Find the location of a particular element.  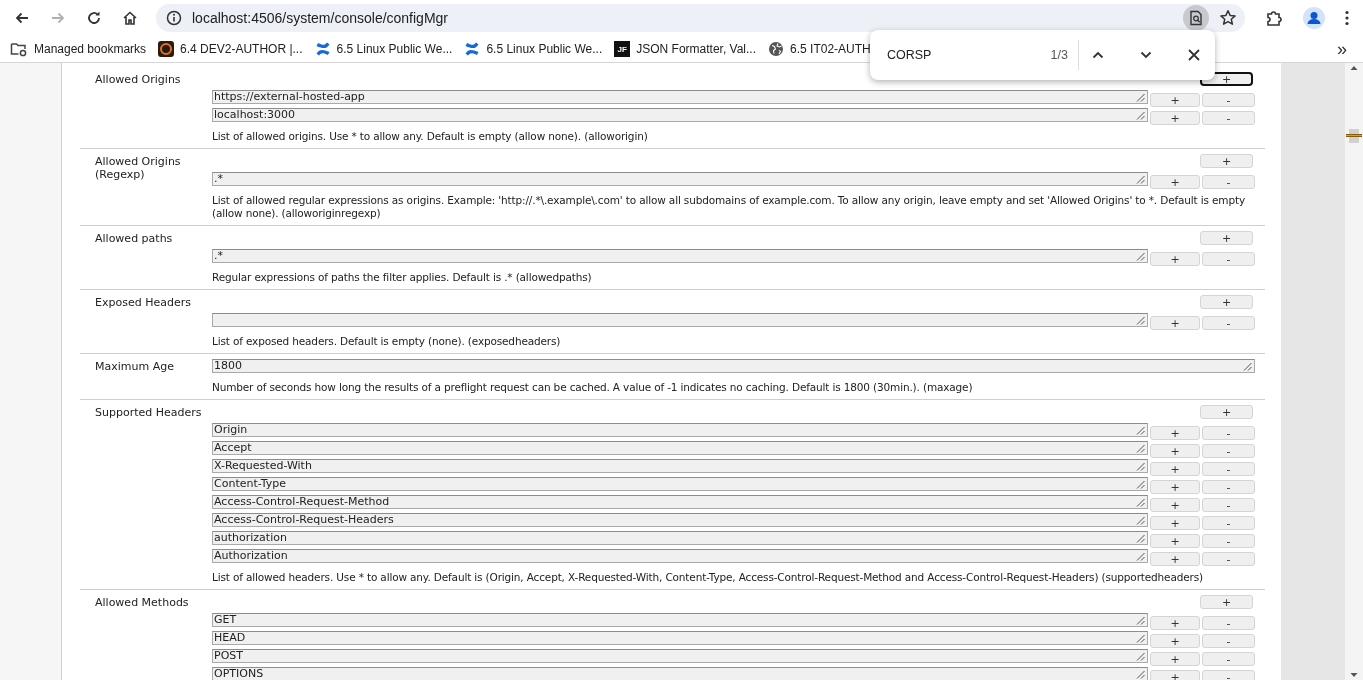

address-bar: localhost:4506/system/console/configMgr is located at coordinates (700, 18).